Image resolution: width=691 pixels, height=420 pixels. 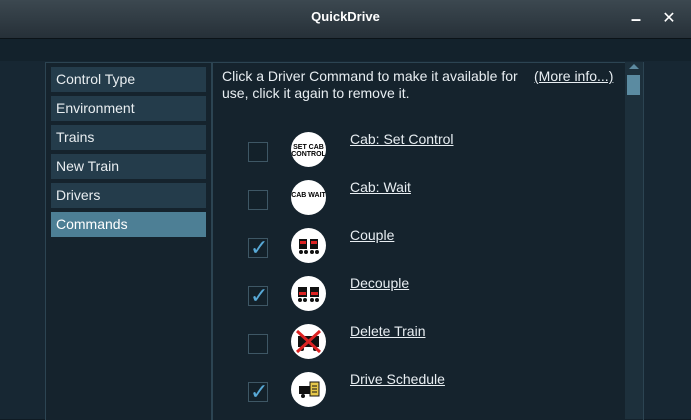 I want to click on command-row: ✓ Decouple, so click(x=423, y=294).